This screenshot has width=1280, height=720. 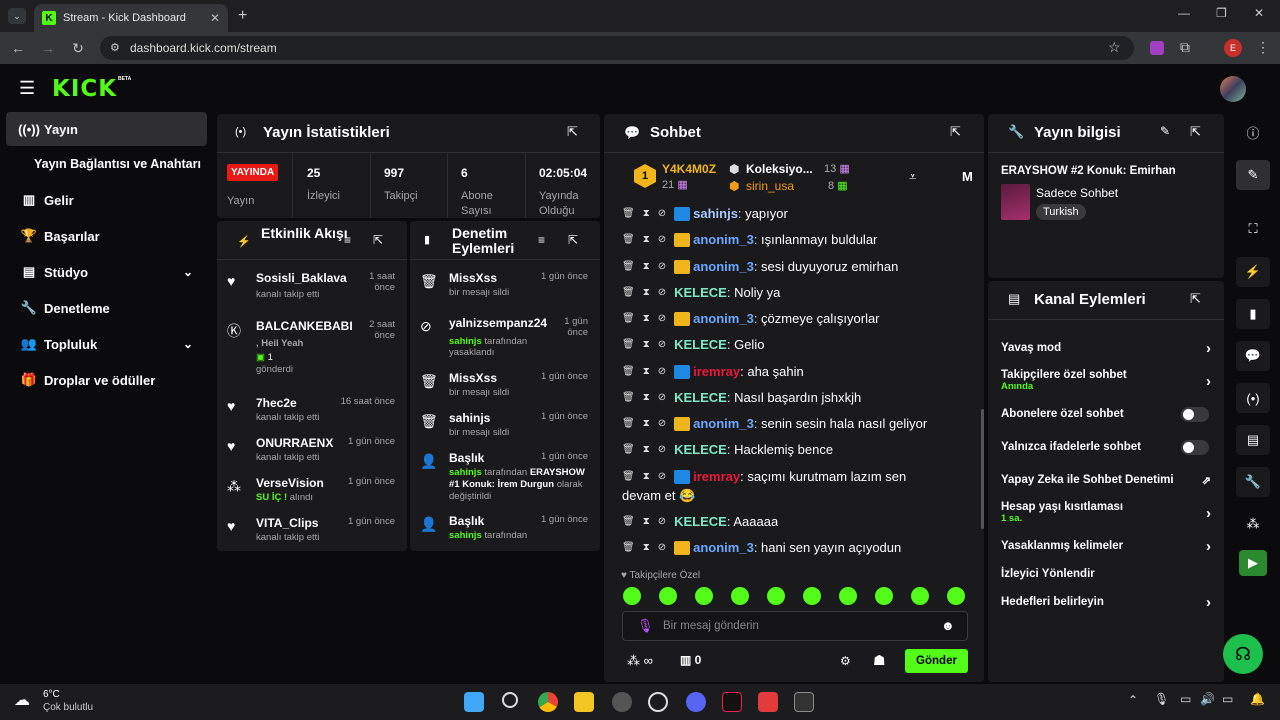 What do you see at coordinates (1106, 574) in the screenshot?
I see `action-raid: İzleyici Yönlendir` at bounding box center [1106, 574].